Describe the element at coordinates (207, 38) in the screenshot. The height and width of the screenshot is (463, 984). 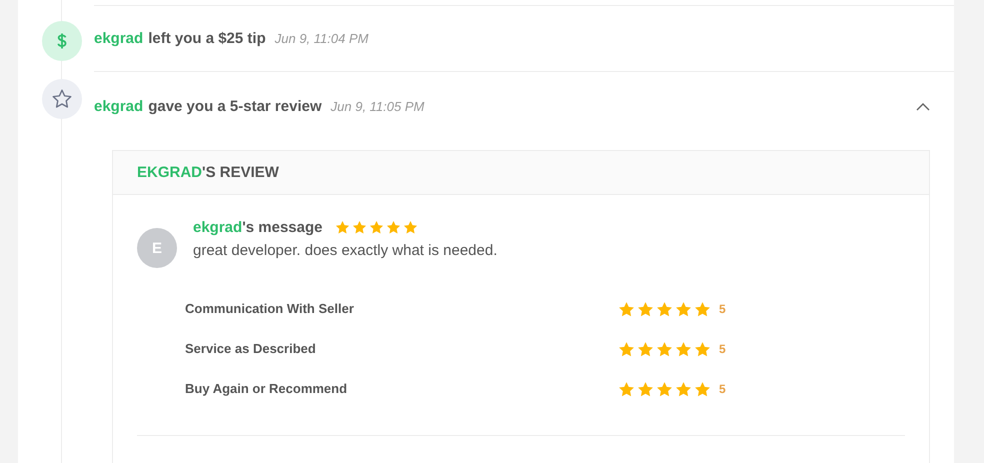
I see `event-text: left you a $25 tip` at that location.